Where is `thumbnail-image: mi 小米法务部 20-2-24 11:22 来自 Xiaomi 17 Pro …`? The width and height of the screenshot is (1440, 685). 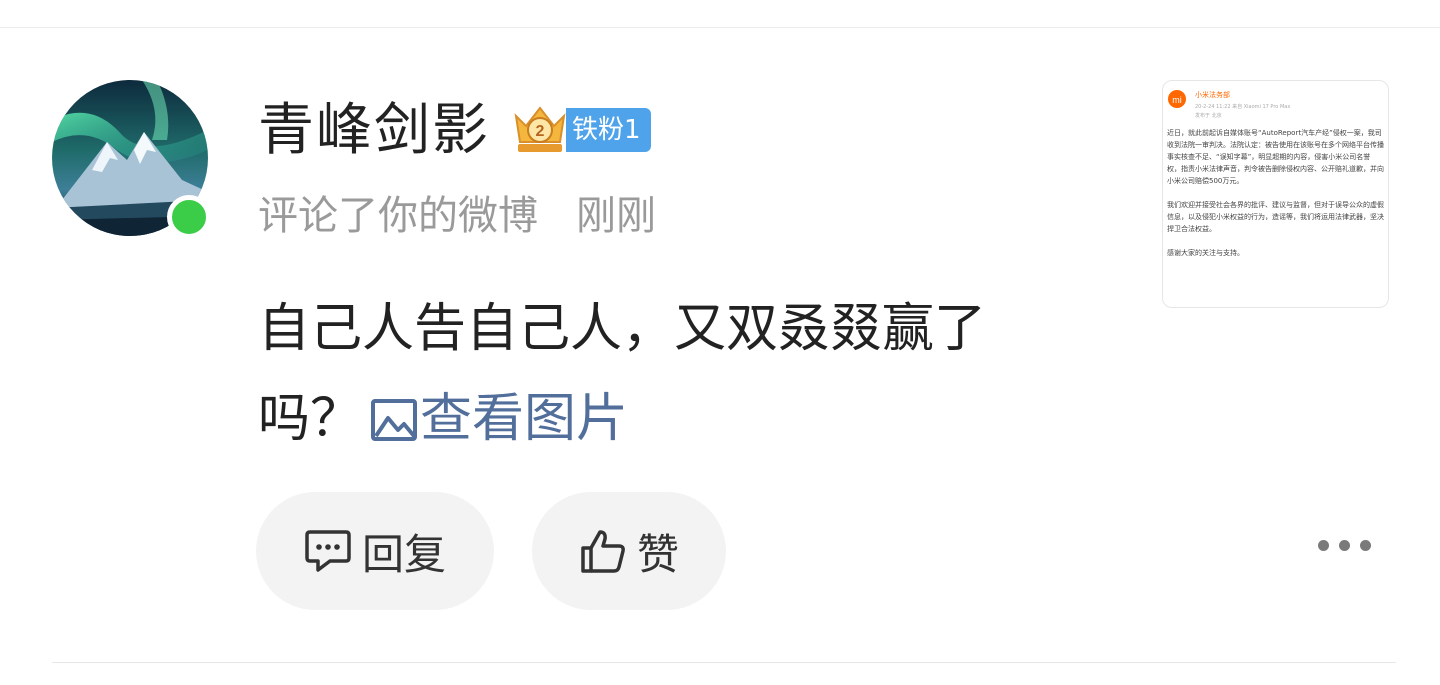 thumbnail-image: mi 小米法务部 20-2-24 11:22 来自 Xiaomi 17 Pro … is located at coordinates (1275, 173).